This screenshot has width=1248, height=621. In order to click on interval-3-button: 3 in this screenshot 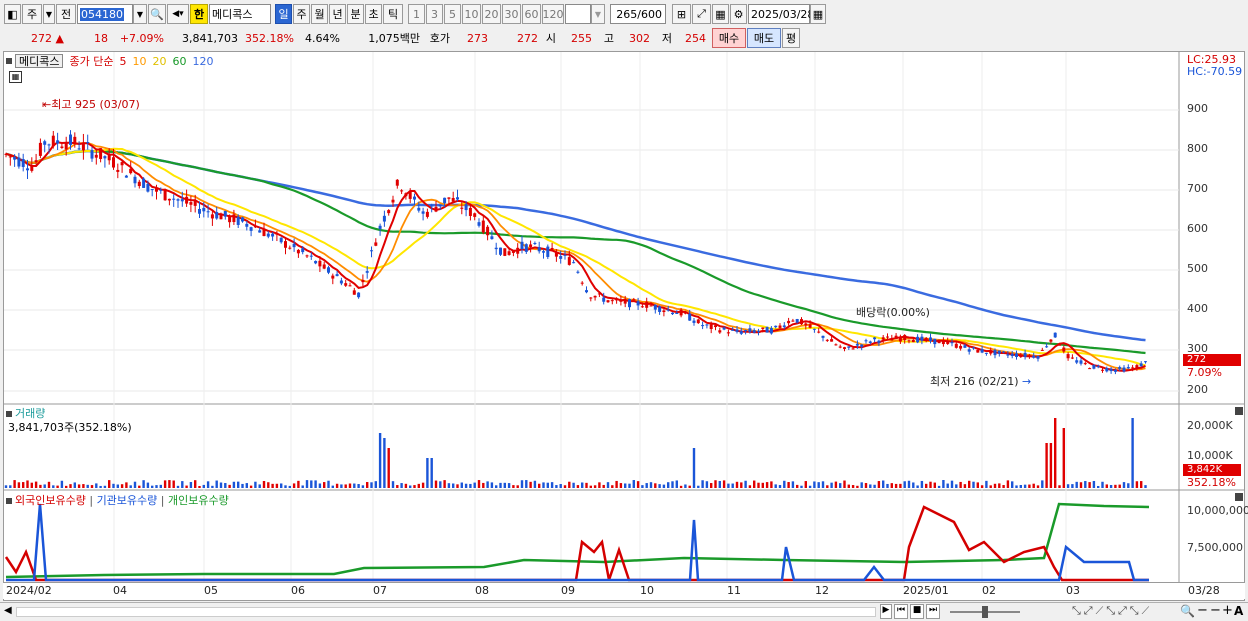, I will do `click(434, 14)`.